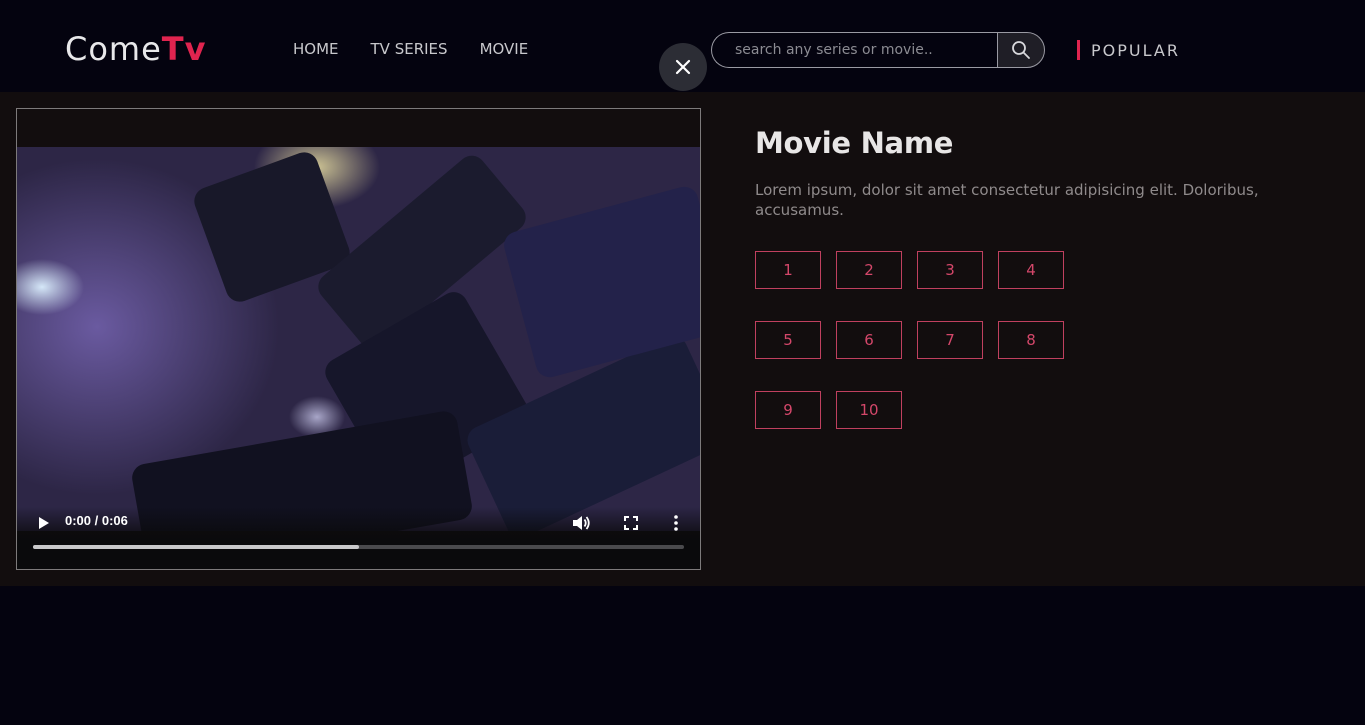  I want to click on logo-accent-text: Tv, so click(184, 49).